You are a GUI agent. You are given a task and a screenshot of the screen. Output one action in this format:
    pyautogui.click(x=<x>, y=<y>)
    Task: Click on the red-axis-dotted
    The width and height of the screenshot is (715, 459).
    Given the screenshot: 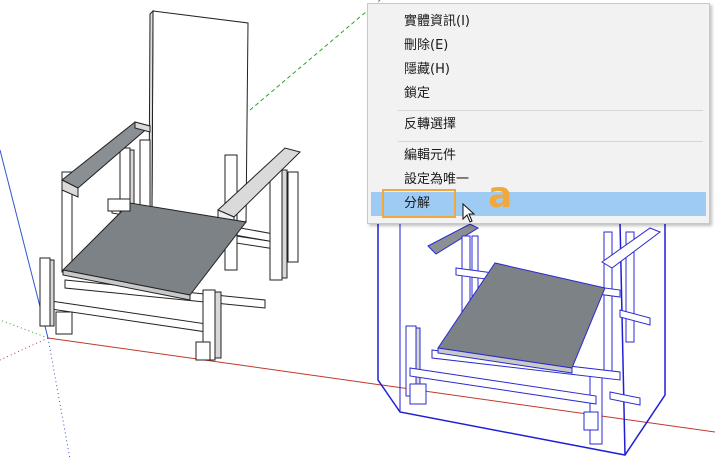 What is the action you would take?
    pyautogui.click(x=24, y=349)
    